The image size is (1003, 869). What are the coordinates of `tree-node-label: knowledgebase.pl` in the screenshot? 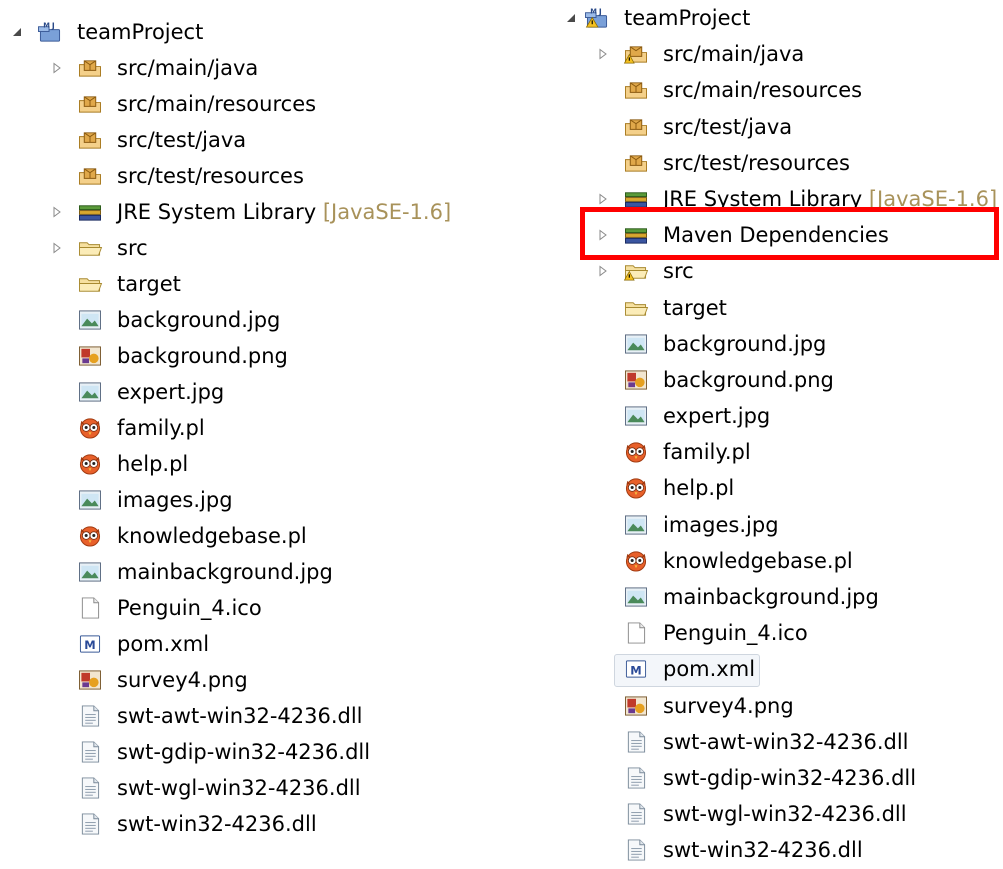 It's located at (758, 561).